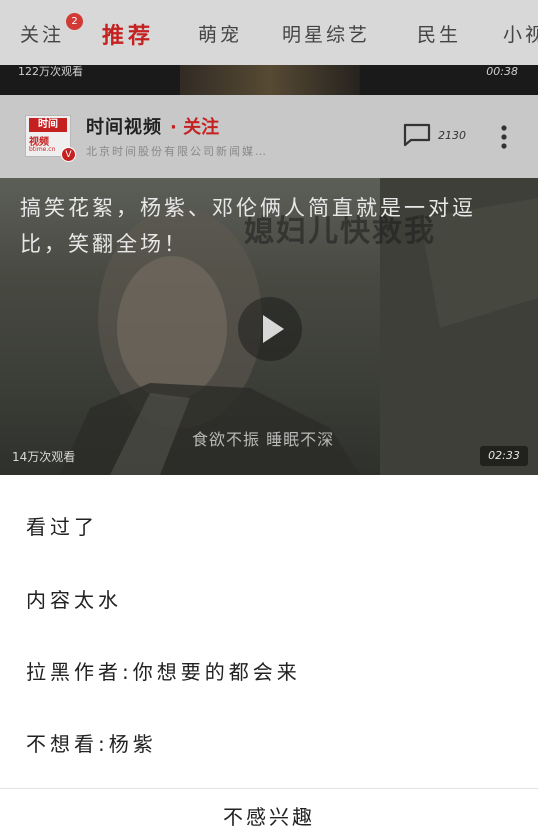 The height and width of the screenshot is (838, 538). I want to click on tab-livelihood: 民生, so click(439, 33).